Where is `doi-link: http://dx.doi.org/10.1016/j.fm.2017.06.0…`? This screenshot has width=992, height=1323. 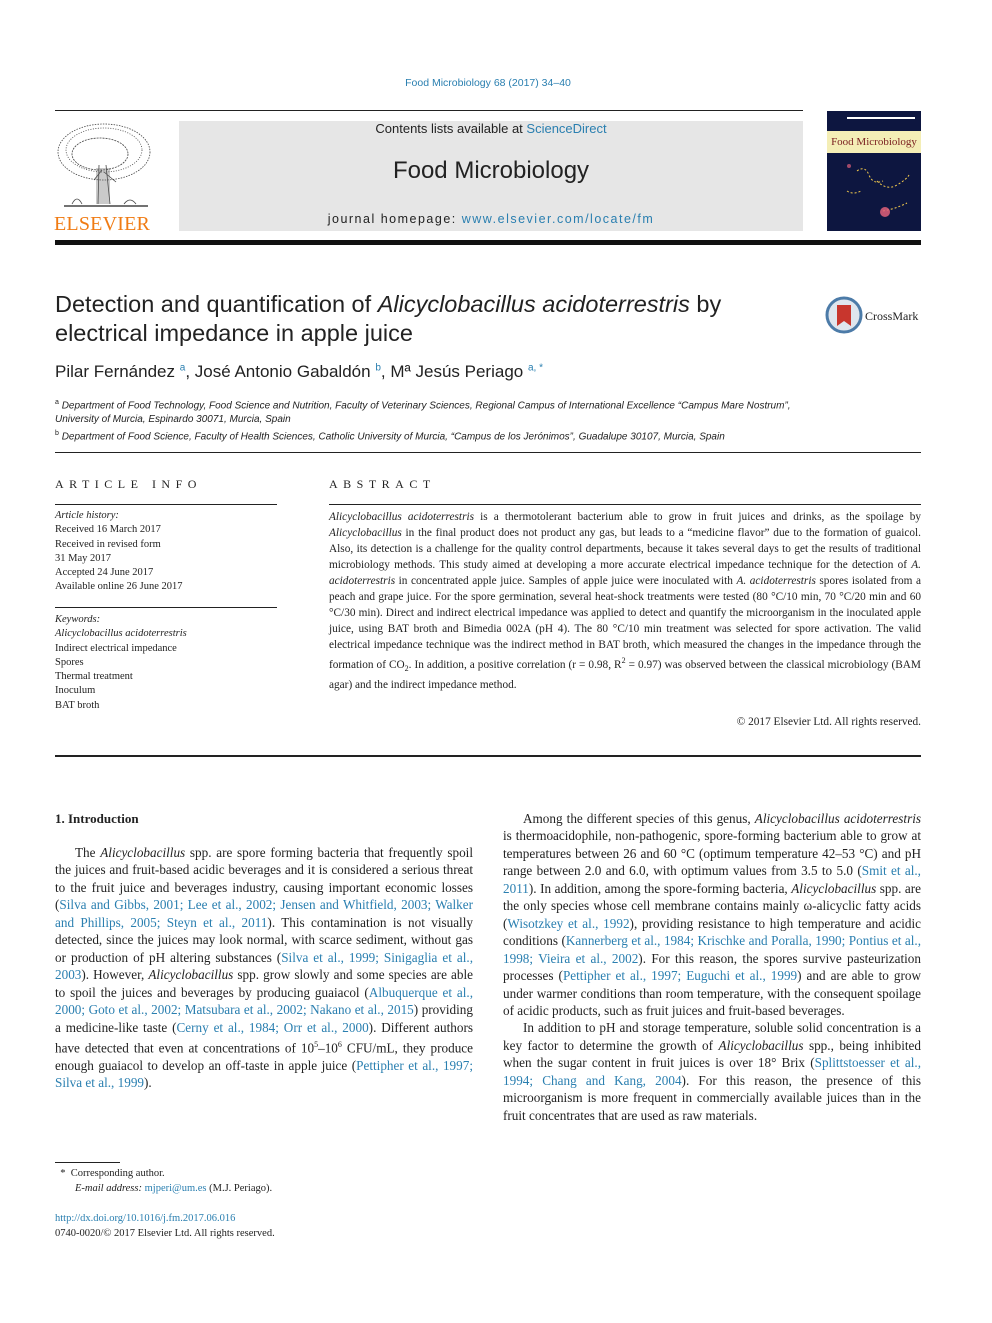 doi-link: http://dx.doi.org/10.1016/j.fm.2017.06.0… is located at coordinates (145, 1218).